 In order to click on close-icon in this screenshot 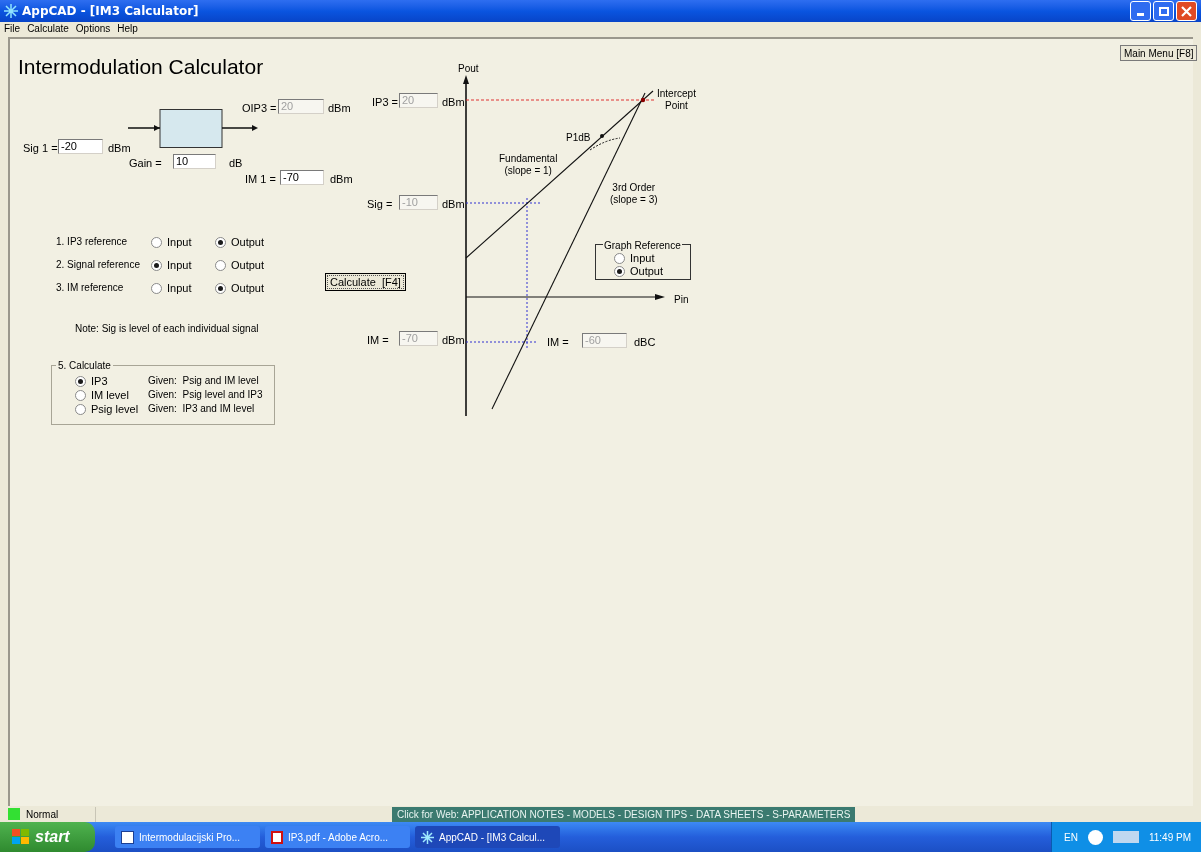, I will do `click(1186, 11)`.